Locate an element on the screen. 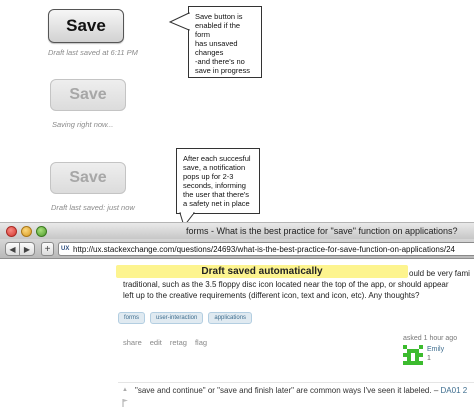 Image resolution: width=474 pixels, height=409 pixels. user-name-link: Emily is located at coordinates (435, 349).